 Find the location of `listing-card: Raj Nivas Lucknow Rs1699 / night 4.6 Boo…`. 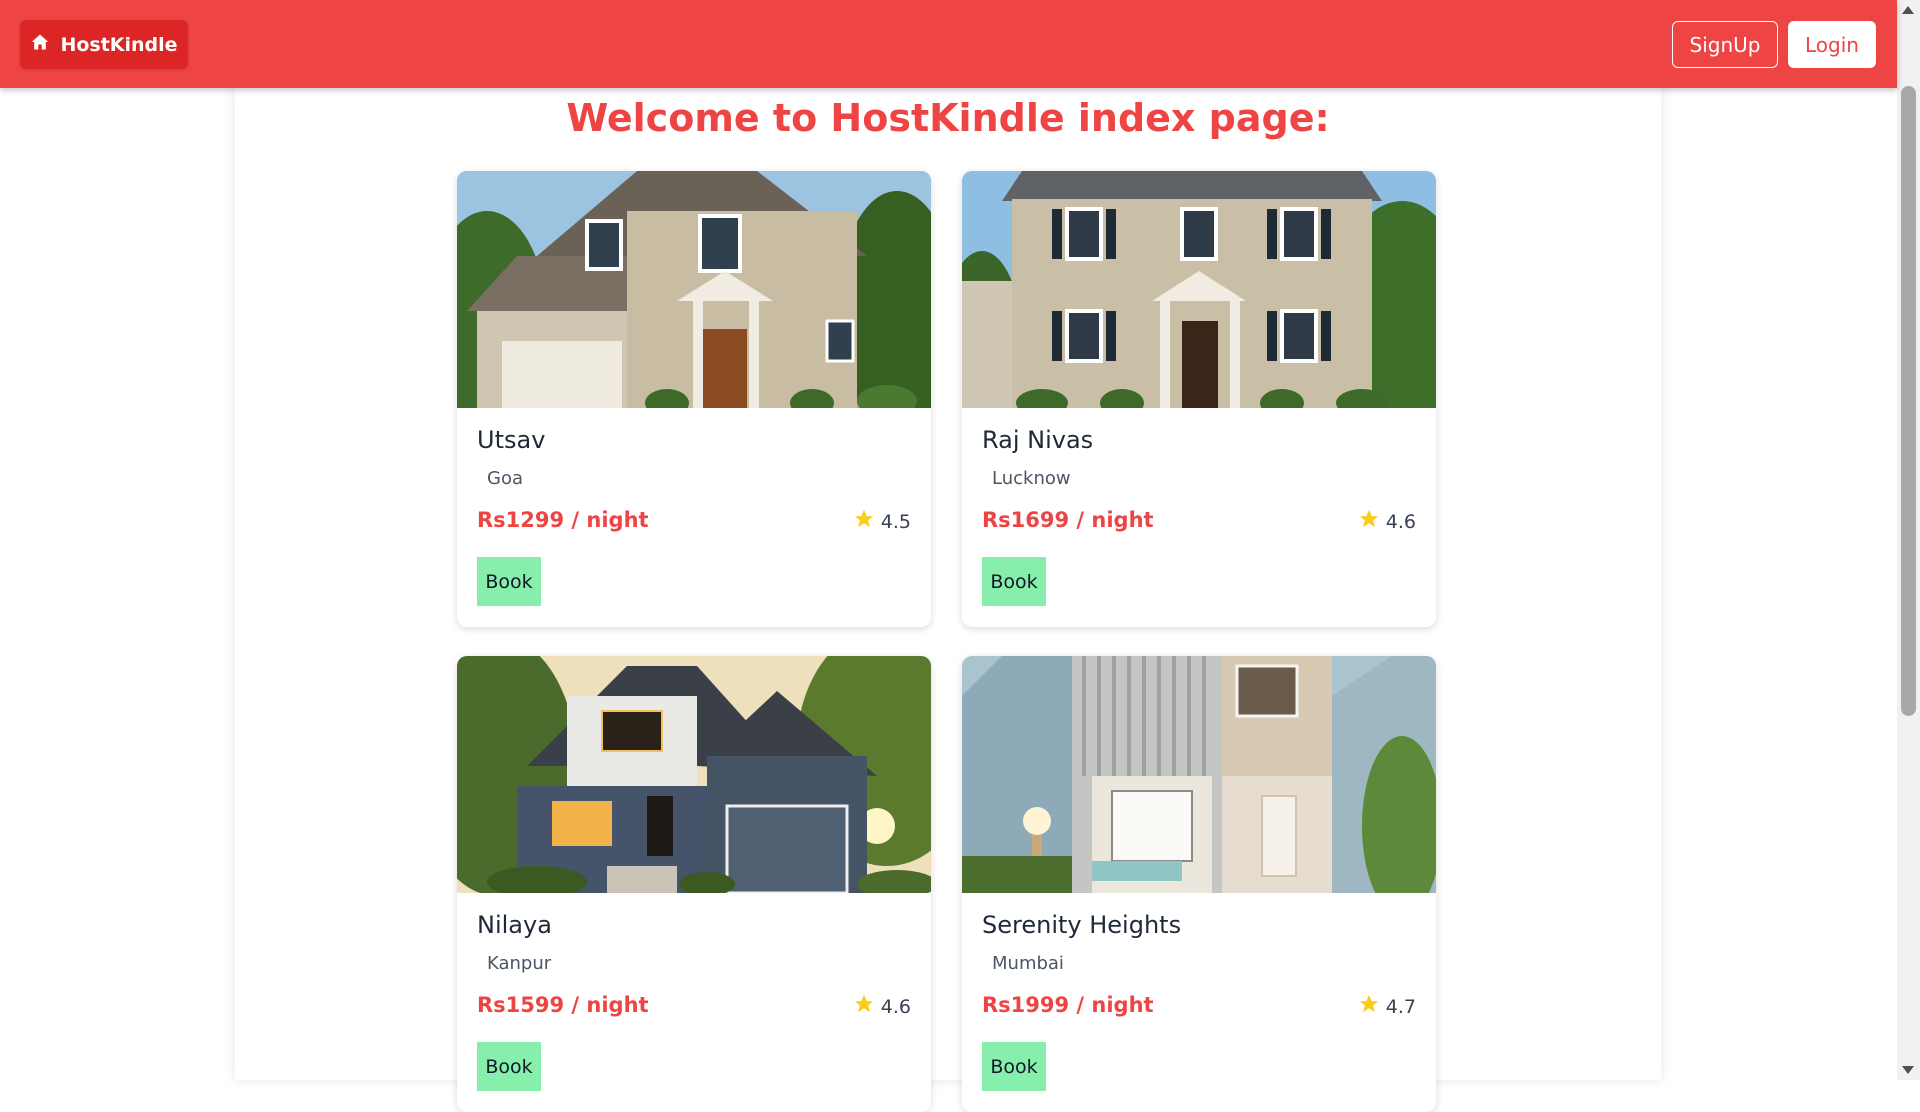

listing-card: Raj Nivas Lucknow Rs1699 / night 4.6 Boo… is located at coordinates (1199, 399).